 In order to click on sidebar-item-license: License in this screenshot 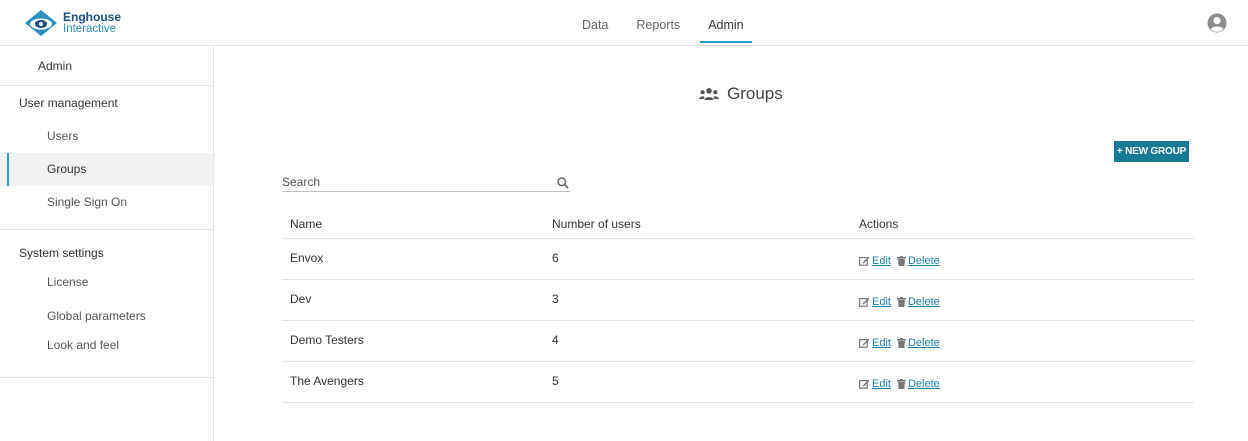, I will do `click(106, 285)`.